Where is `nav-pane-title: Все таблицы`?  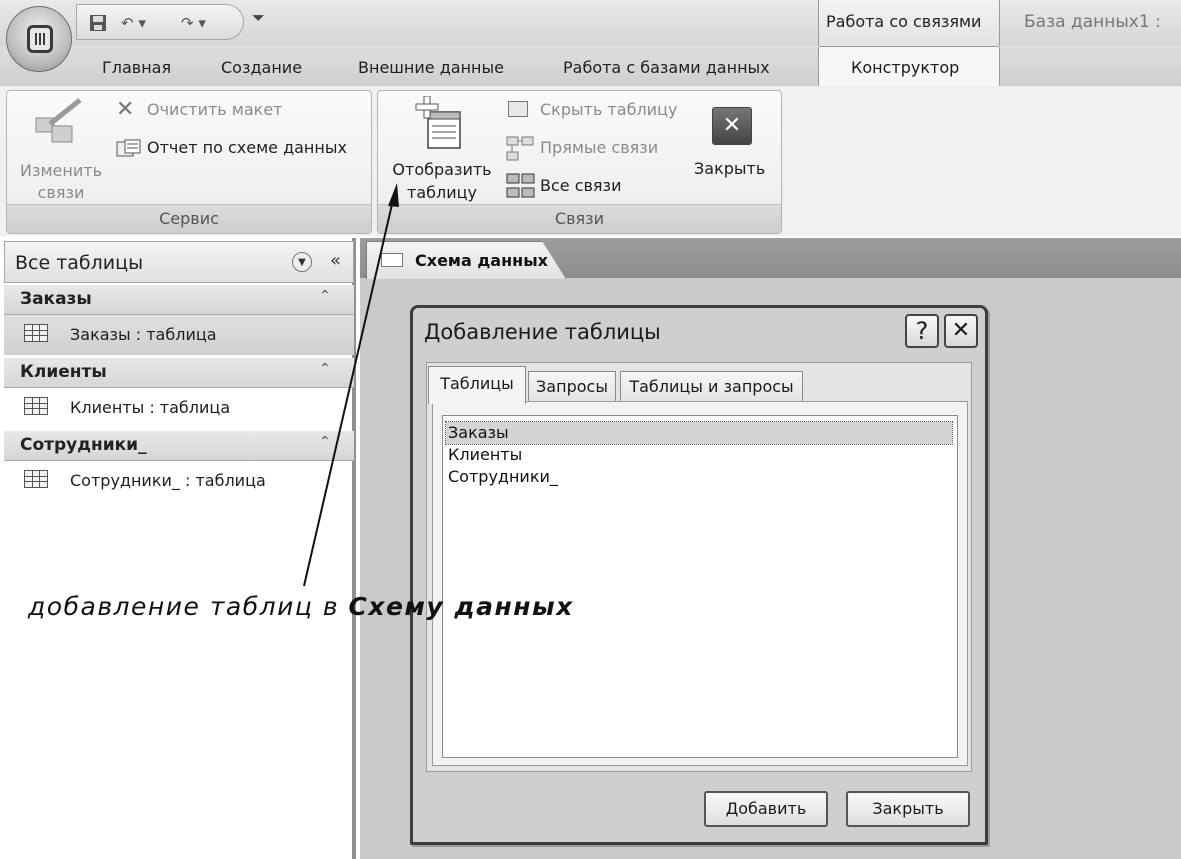
nav-pane-title: Все таблицы is located at coordinates (79, 263).